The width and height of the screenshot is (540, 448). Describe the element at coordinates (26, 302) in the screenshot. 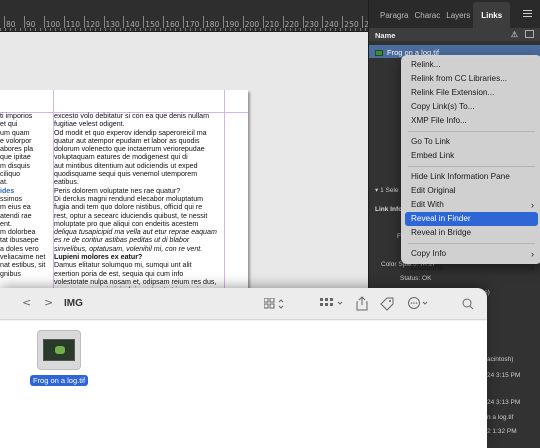

I see `back-button: <` at that location.